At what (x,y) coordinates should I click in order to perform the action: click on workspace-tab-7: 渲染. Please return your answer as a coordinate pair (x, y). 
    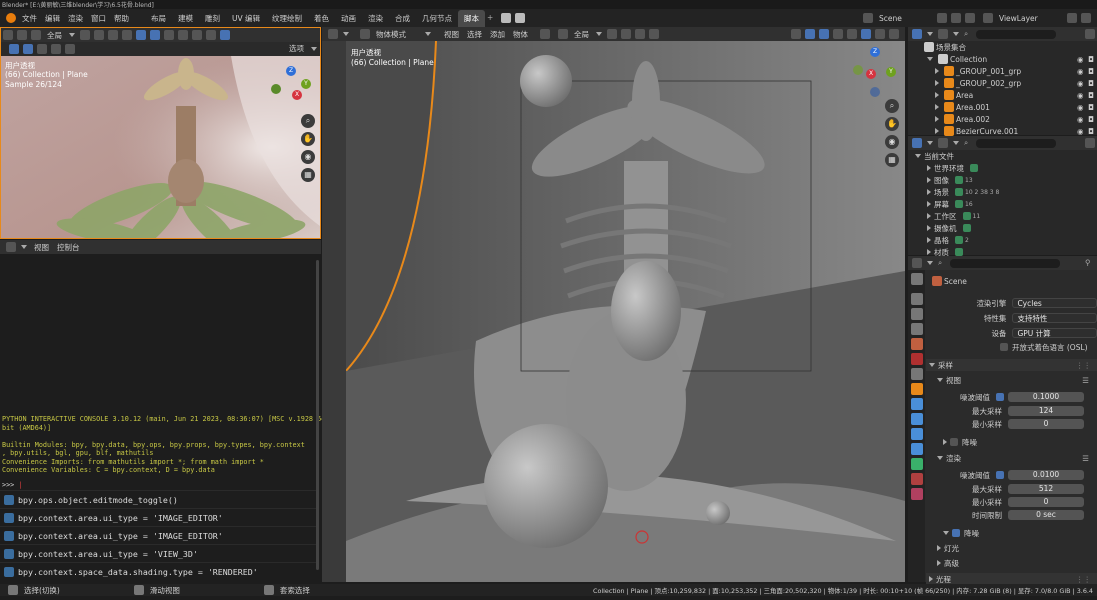
    Looking at the image, I should click on (375, 18).